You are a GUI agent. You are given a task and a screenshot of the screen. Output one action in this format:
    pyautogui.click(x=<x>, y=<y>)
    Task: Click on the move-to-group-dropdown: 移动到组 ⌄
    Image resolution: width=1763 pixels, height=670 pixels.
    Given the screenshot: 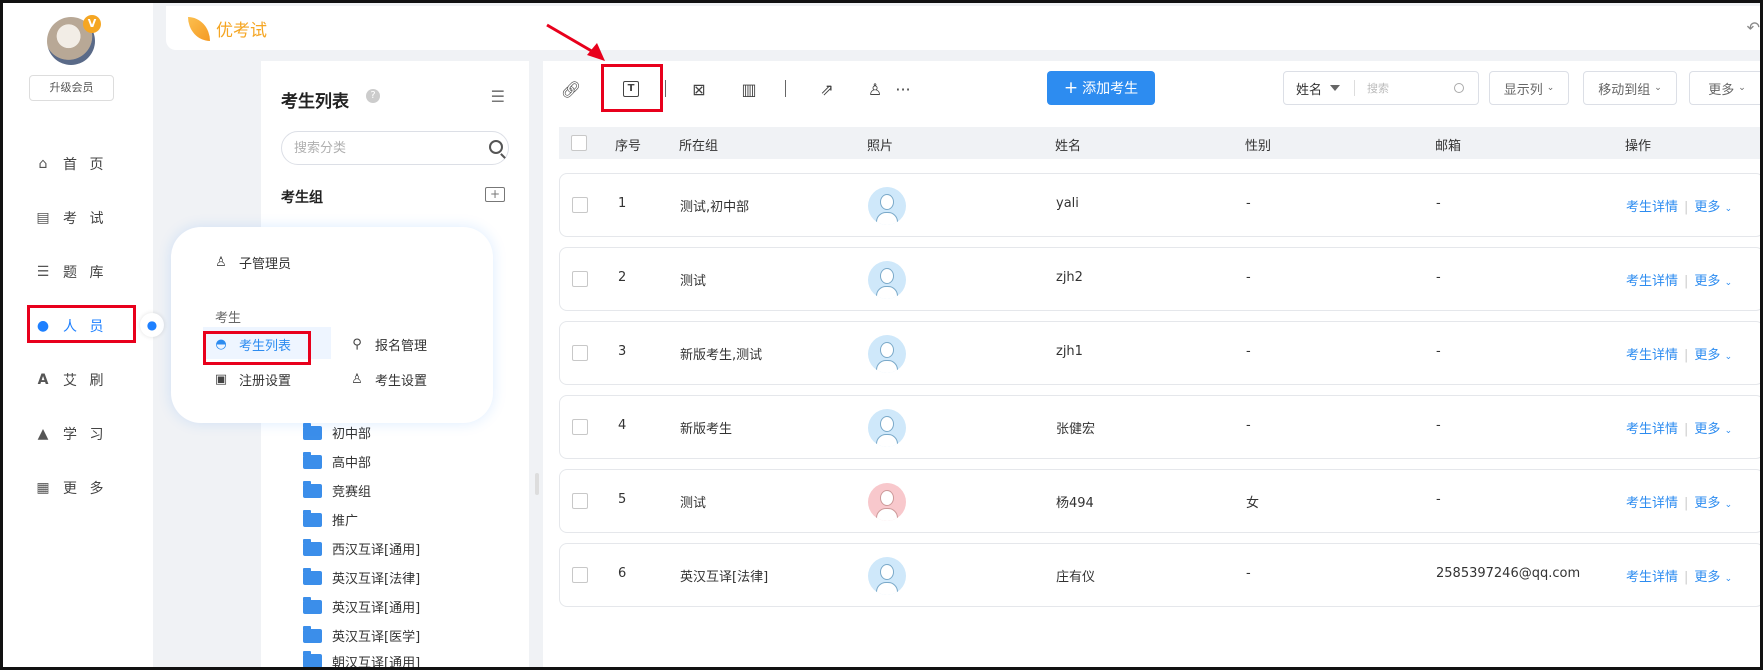 What is the action you would take?
    pyautogui.click(x=1630, y=88)
    